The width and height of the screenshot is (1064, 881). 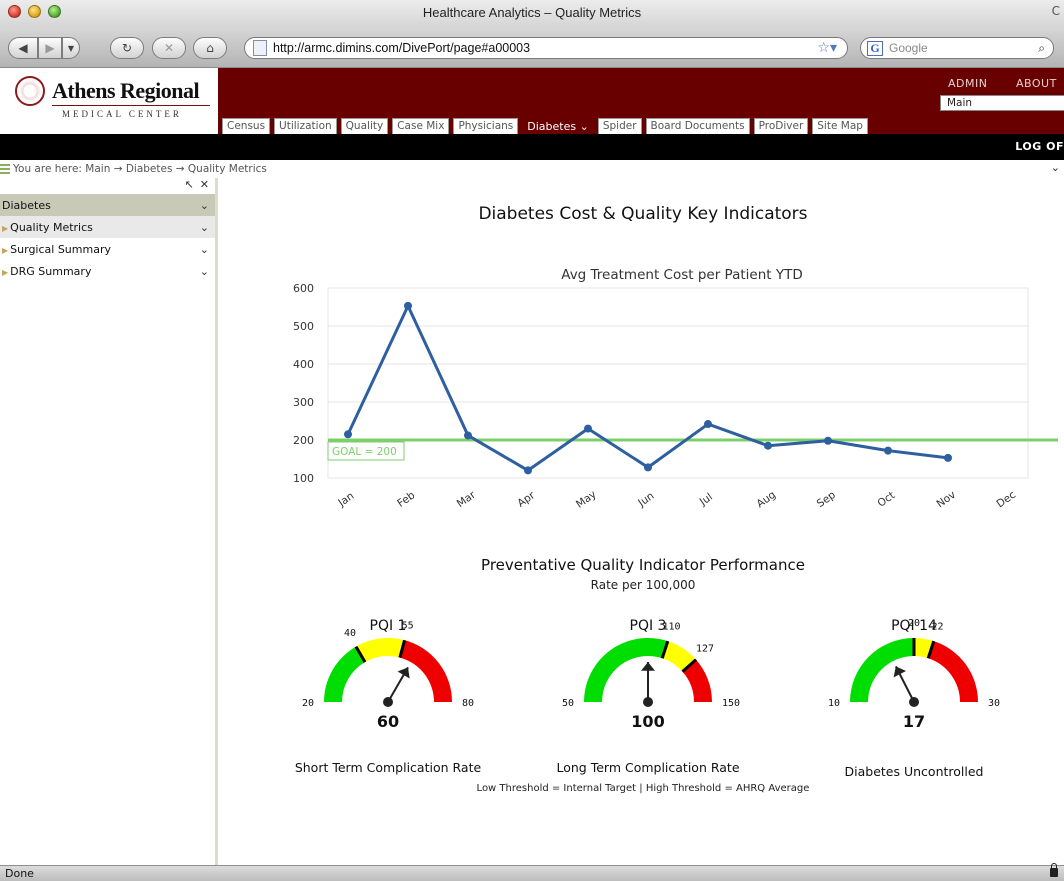 I want to click on reload-icon: ↻, so click(x=127, y=48).